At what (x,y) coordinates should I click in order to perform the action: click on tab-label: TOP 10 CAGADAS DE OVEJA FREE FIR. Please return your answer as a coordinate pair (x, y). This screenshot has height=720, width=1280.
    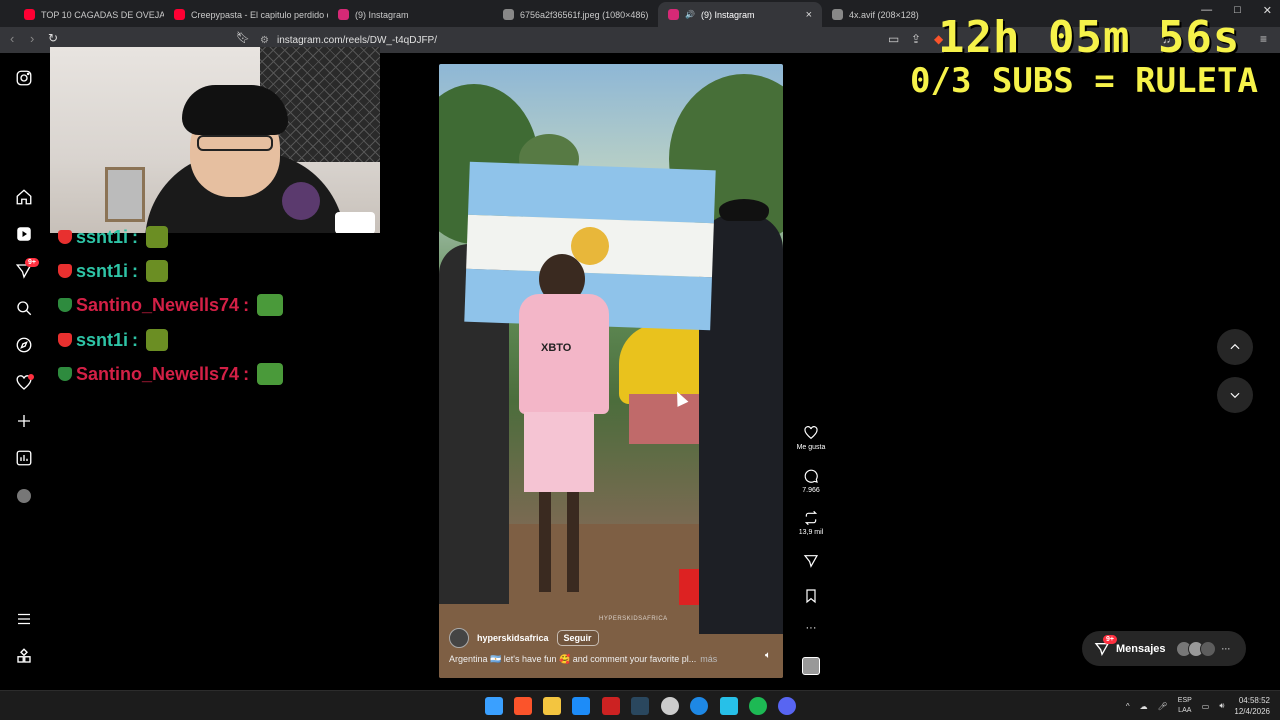
    Looking at the image, I should click on (102, 14).